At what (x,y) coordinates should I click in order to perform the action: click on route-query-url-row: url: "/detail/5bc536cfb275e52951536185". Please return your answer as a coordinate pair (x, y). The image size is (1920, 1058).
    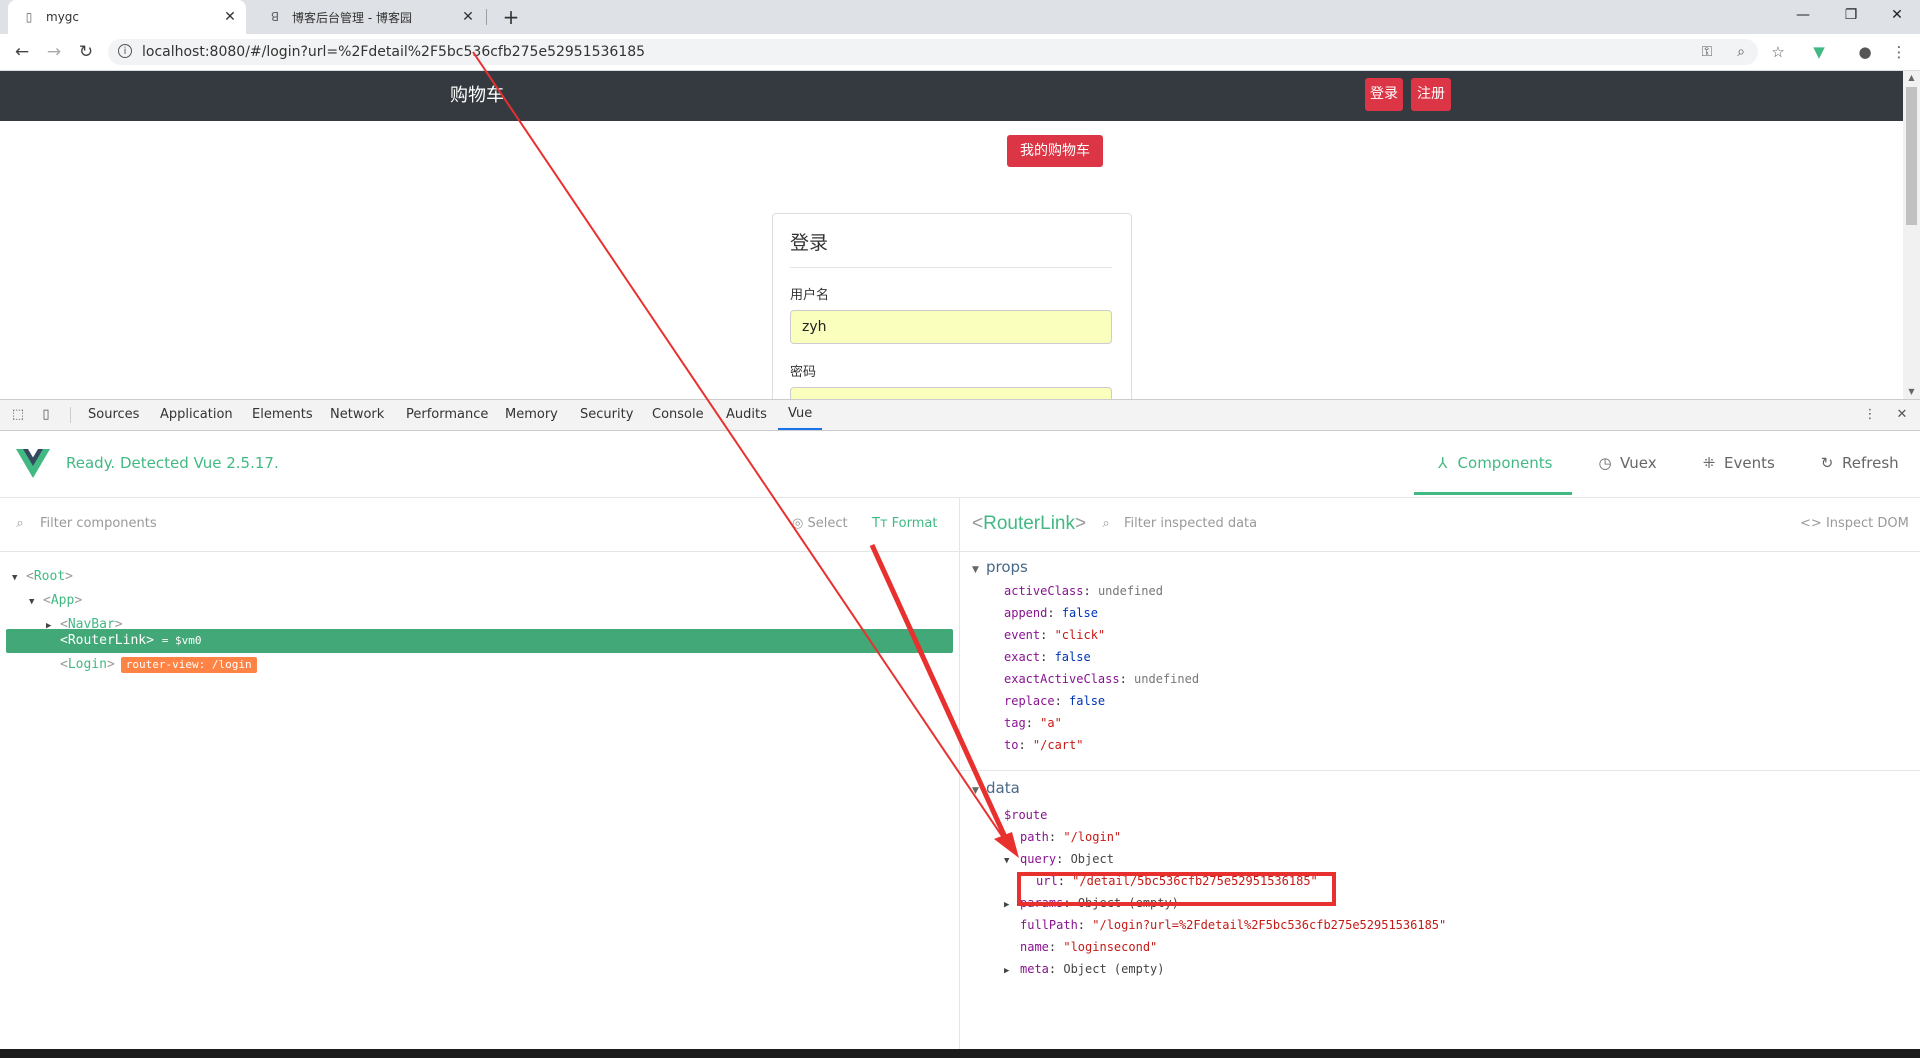
    Looking at the image, I should click on (1177, 881).